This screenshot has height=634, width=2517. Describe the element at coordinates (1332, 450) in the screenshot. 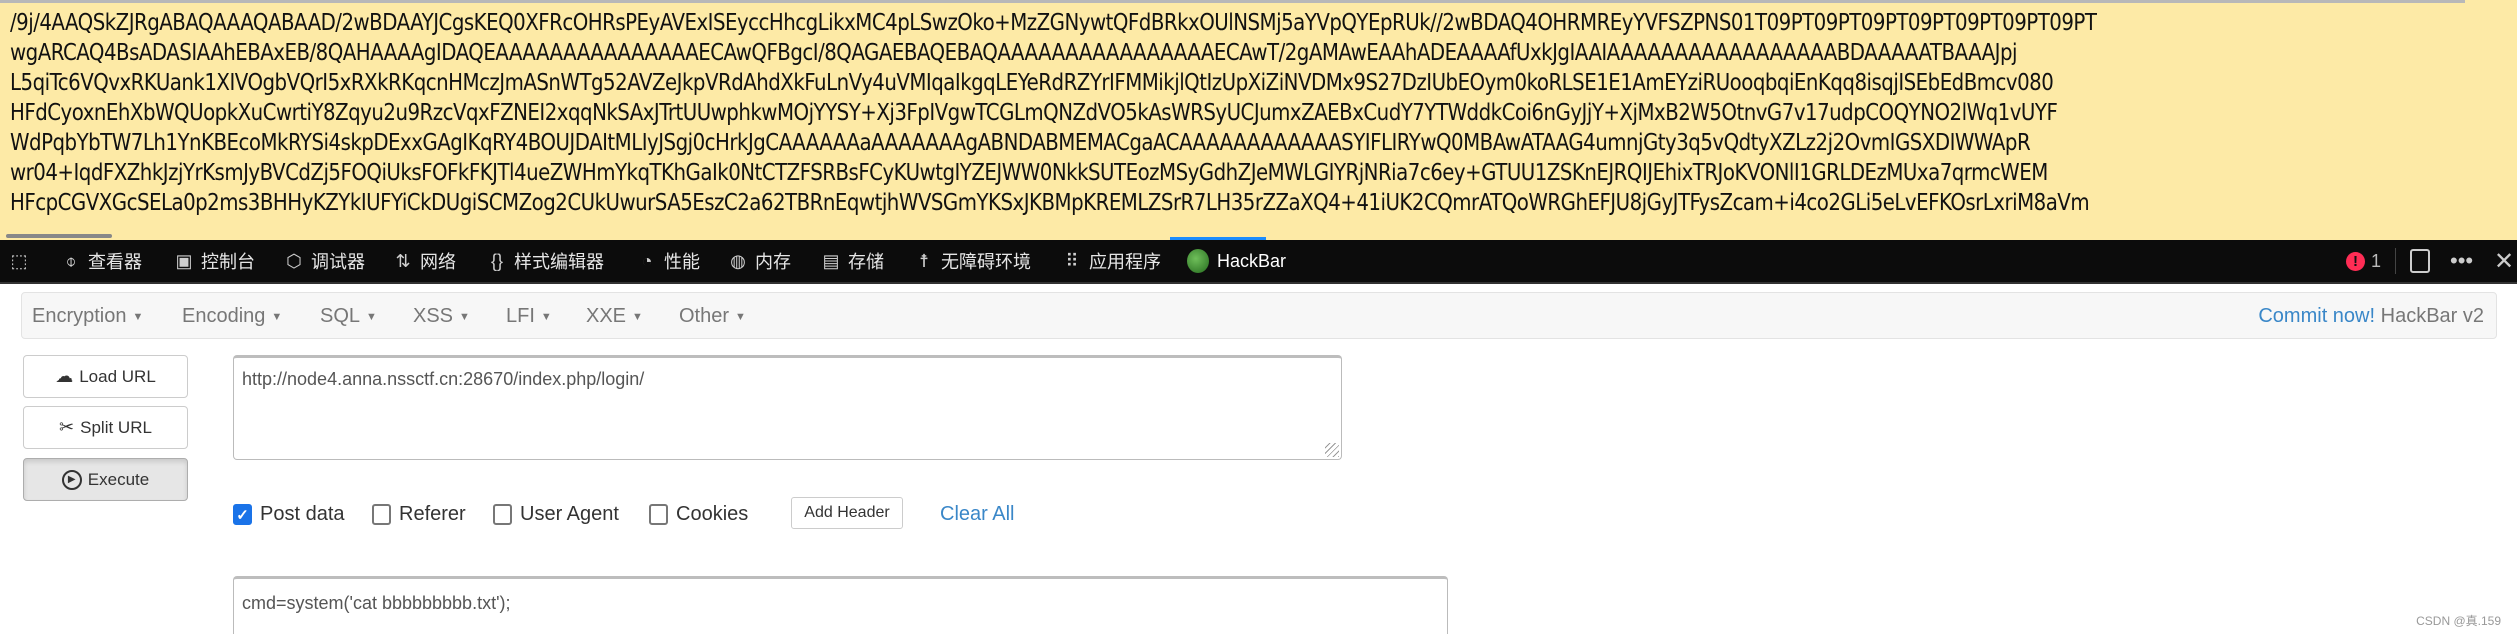

I see `resize-handle` at that location.